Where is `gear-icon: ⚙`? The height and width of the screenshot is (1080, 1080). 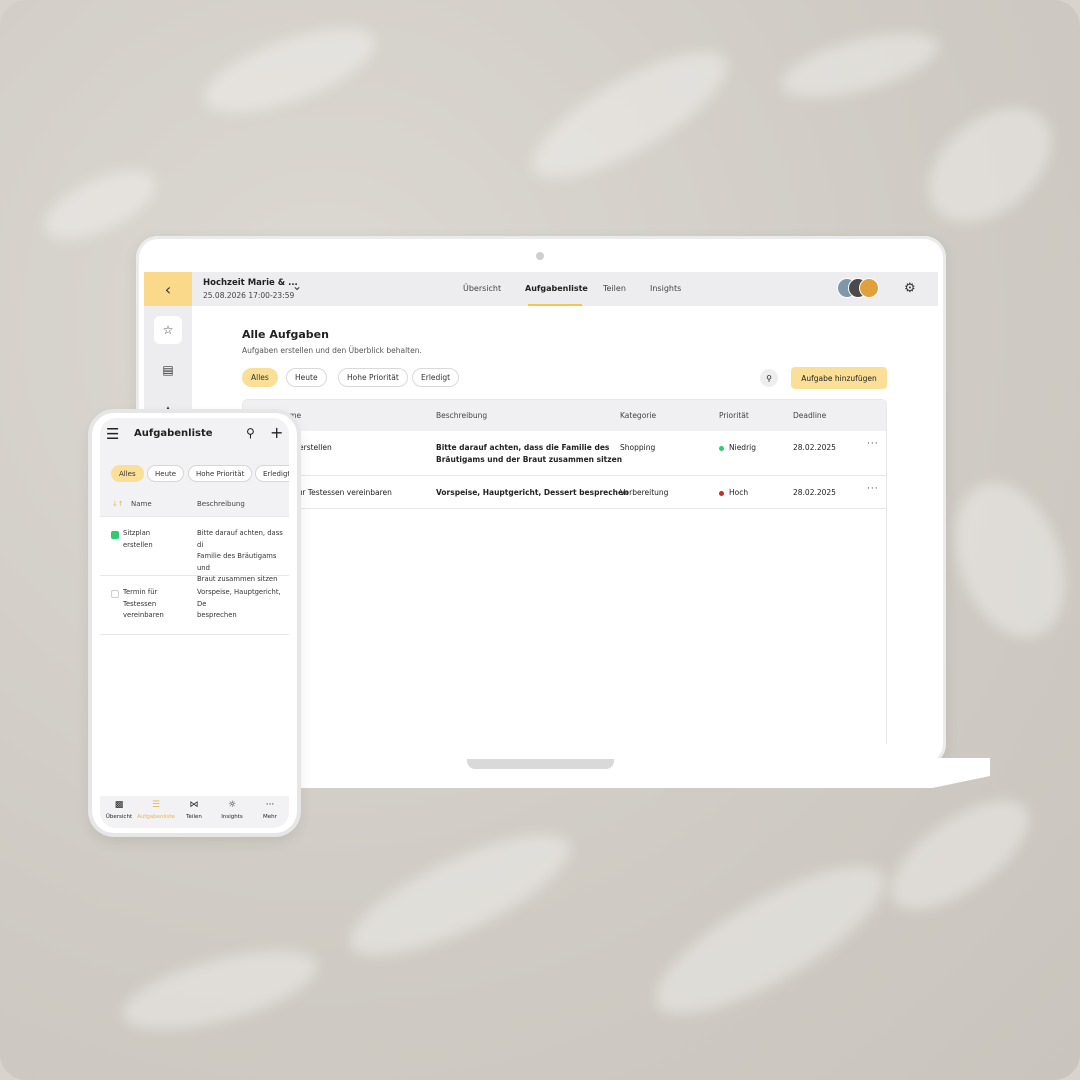 gear-icon: ⚙ is located at coordinates (910, 288).